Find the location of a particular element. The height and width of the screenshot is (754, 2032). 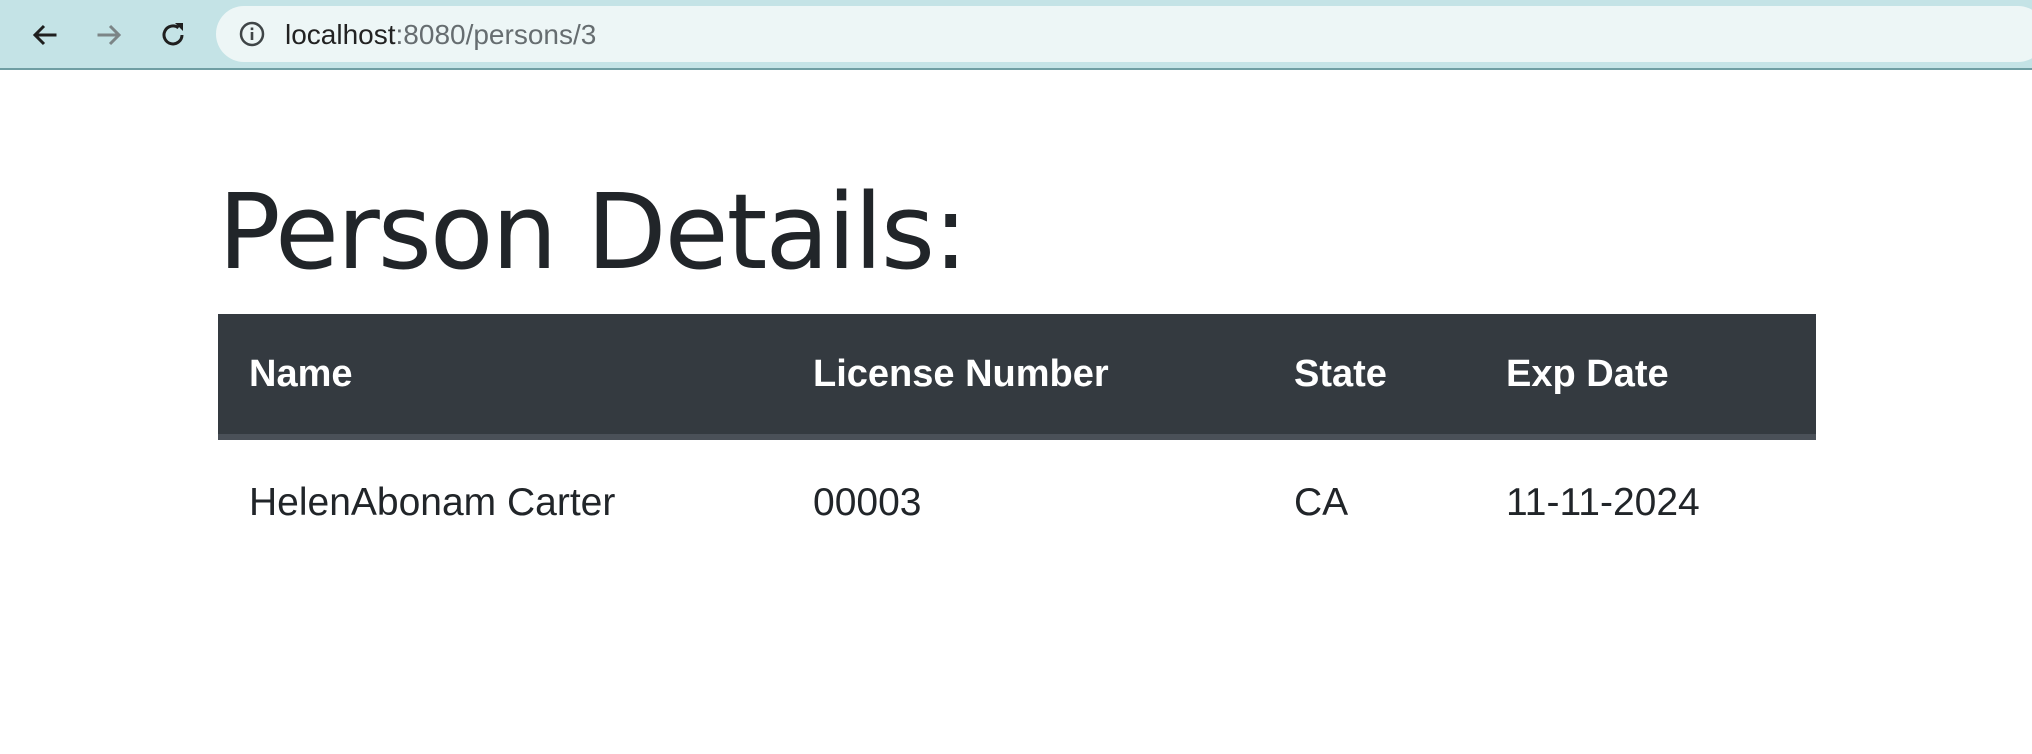

reload-icon is located at coordinates (173, 34).